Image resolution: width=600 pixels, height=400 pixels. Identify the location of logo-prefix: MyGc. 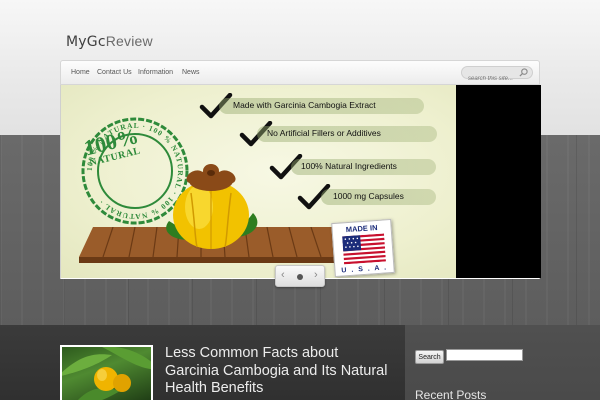
(86, 42).